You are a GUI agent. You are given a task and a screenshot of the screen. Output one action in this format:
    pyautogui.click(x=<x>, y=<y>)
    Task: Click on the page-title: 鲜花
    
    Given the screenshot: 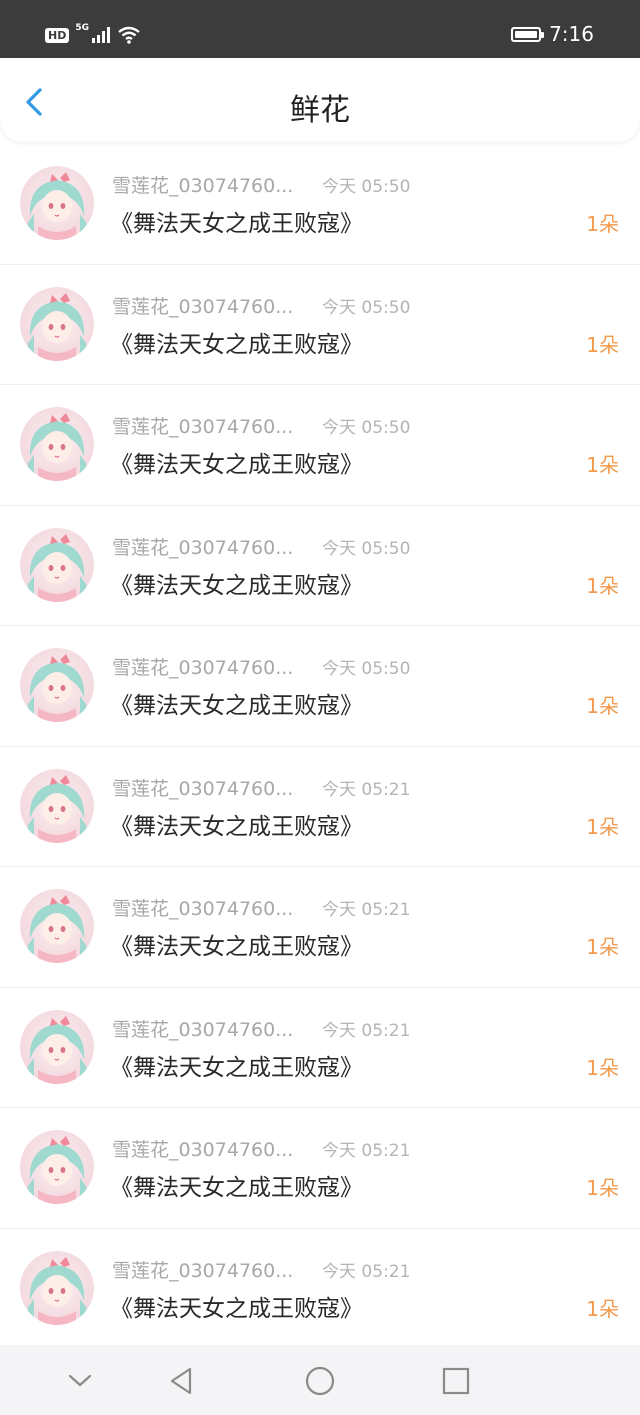 What is the action you would take?
    pyautogui.click(x=320, y=110)
    